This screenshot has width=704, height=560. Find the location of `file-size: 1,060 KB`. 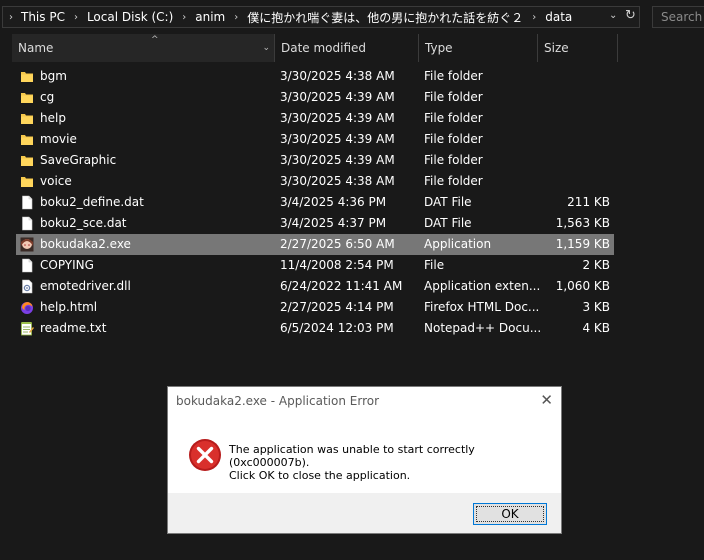

file-size: 1,060 KB is located at coordinates (582, 286).